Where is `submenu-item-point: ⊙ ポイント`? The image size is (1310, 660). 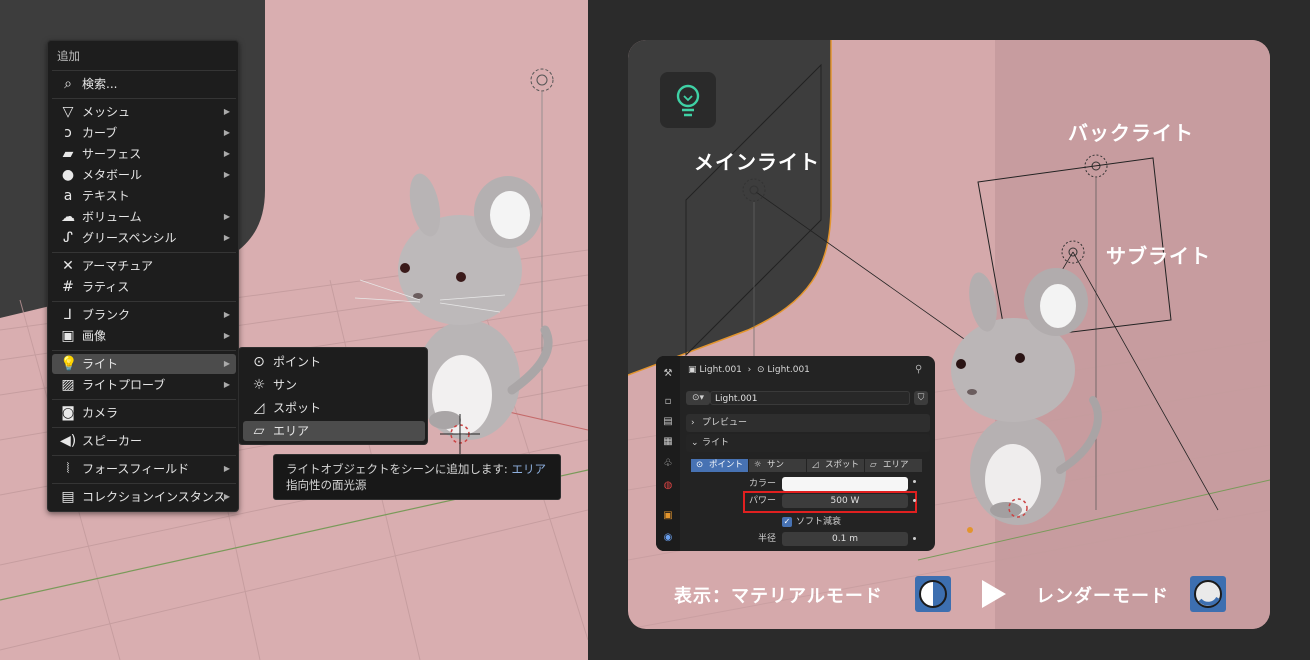 submenu-item-point: ⊙ ポイント is located at coordinates (334, 362).